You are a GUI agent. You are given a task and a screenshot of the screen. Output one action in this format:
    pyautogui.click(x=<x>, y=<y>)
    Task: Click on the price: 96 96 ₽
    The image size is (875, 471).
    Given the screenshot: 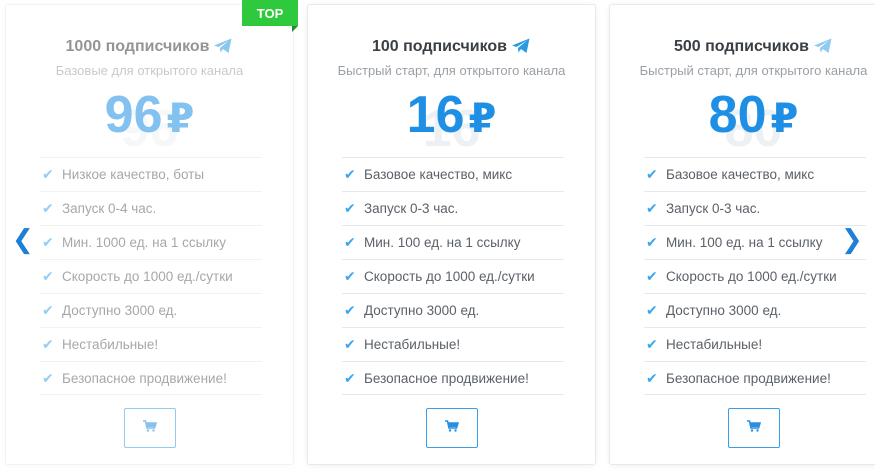 What is the action you would take?
    pyautogui.click(x=149, y=121)
    